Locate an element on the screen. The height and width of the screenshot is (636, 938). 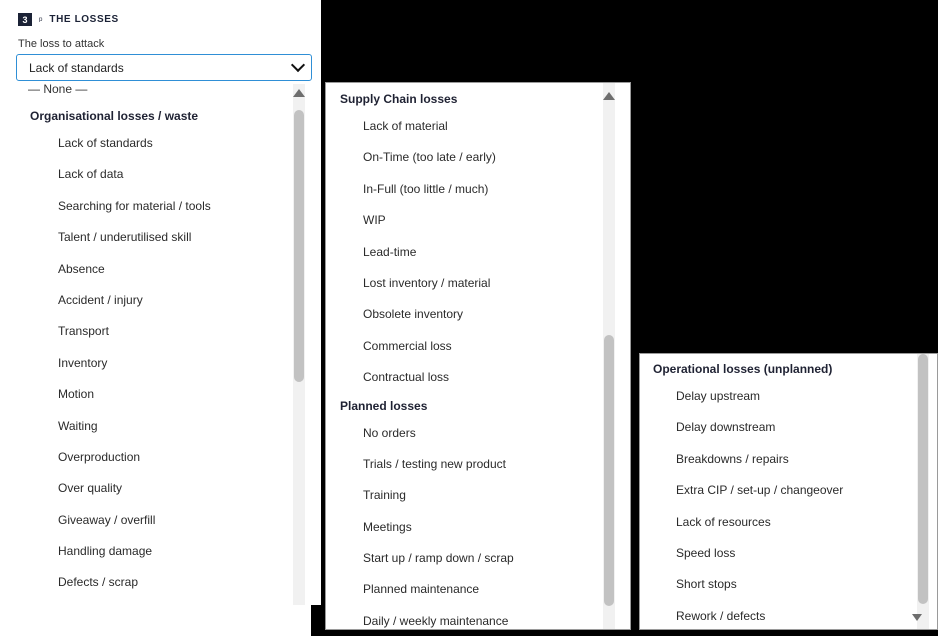
group-header-operational: Operational losses (unplanned) is located at coordinates (743, 369).